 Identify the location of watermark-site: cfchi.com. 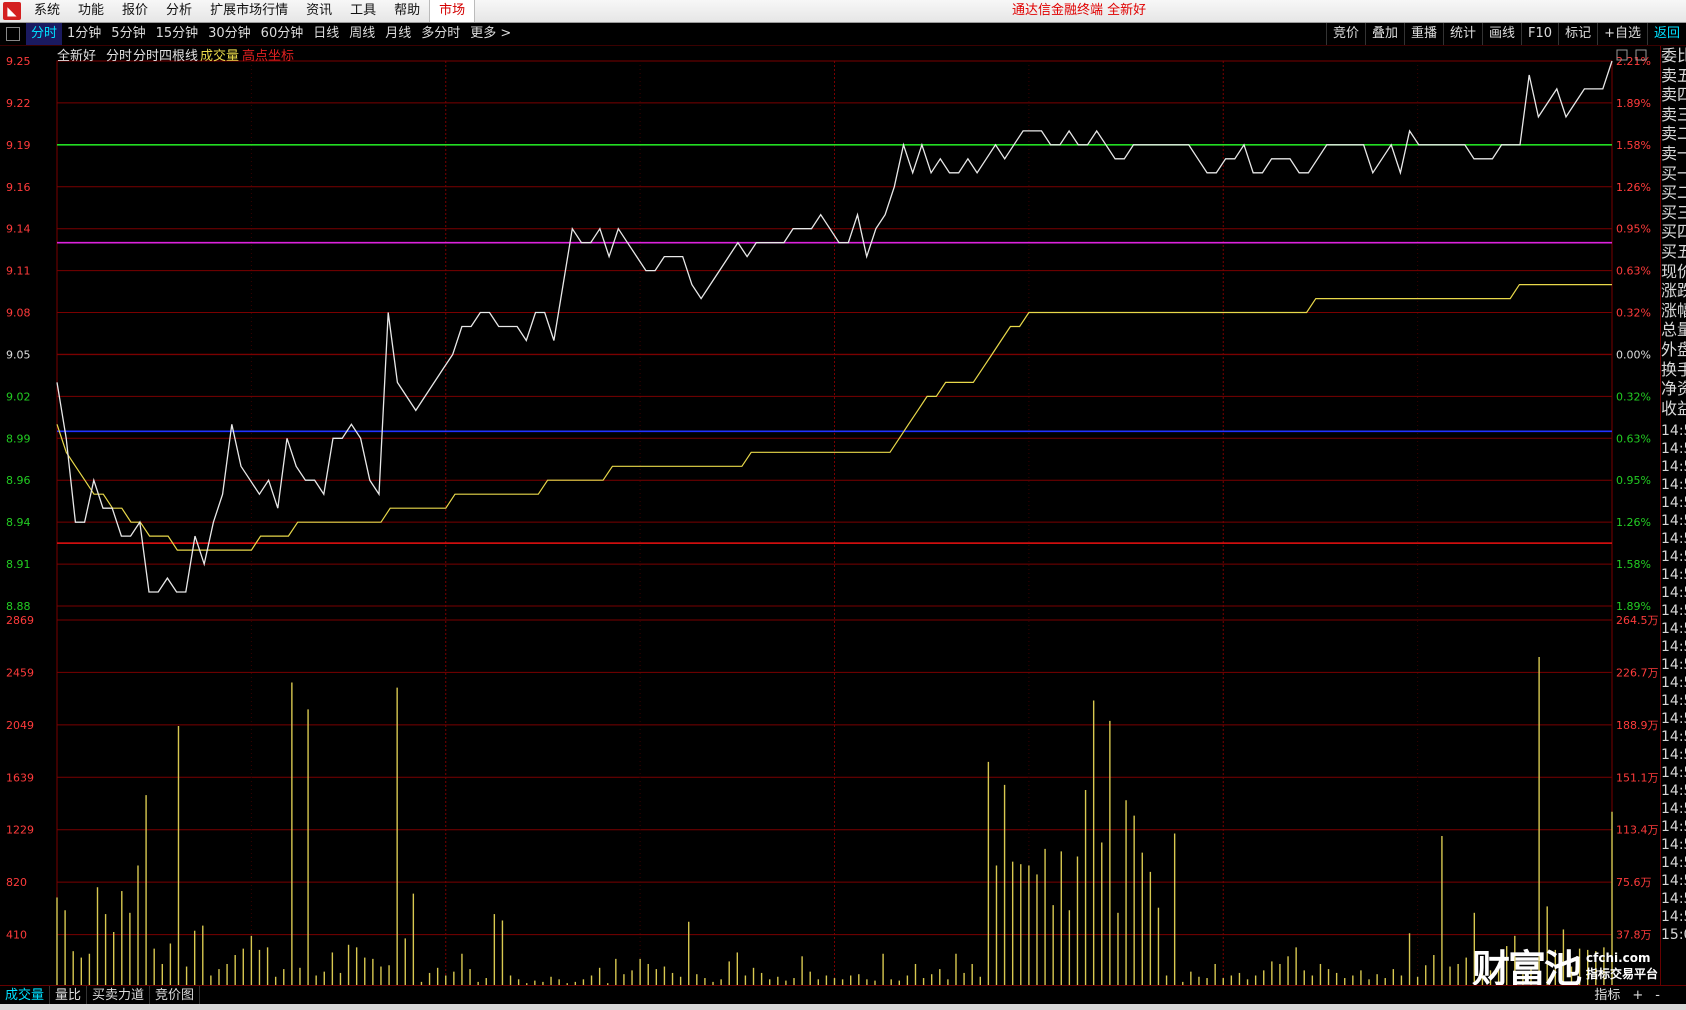
(1618, 957).